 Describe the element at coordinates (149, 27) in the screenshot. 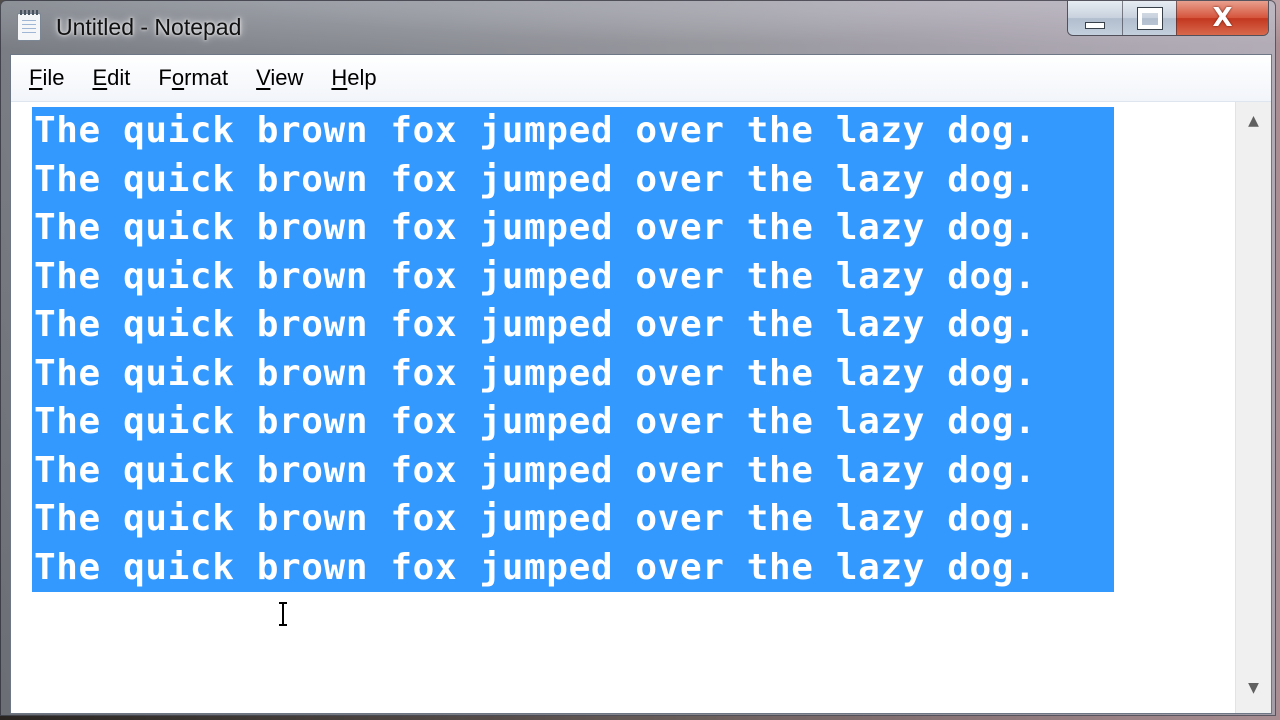

I see `window-title: Untitled - Notepad` at that location.